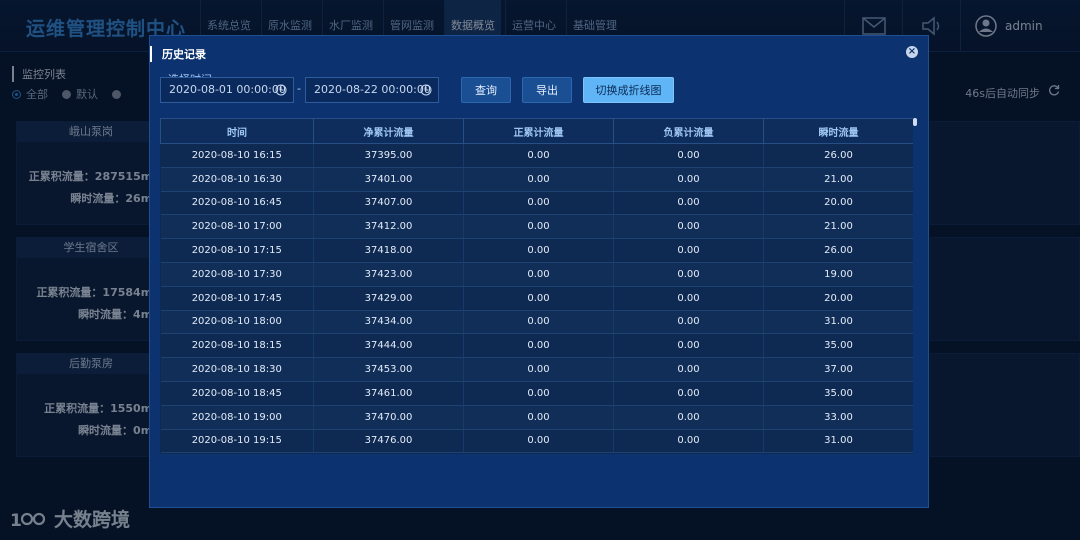 This screenshot has height=540, width=1080. Describe the element at coordinates (838, 441) in the screenshot. I see `table-cell: 31.00` at that location.